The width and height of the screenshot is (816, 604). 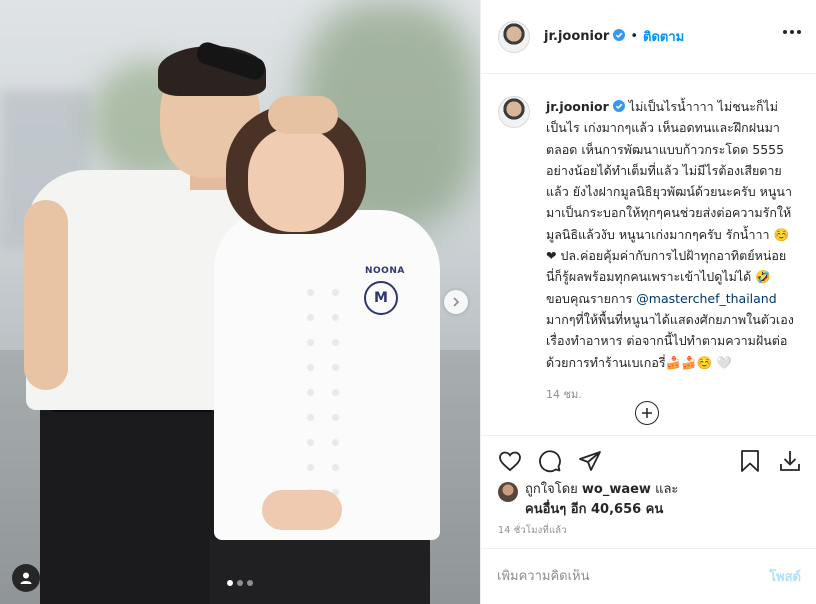 I want to click on comment-input, so click(x=633, y=576).